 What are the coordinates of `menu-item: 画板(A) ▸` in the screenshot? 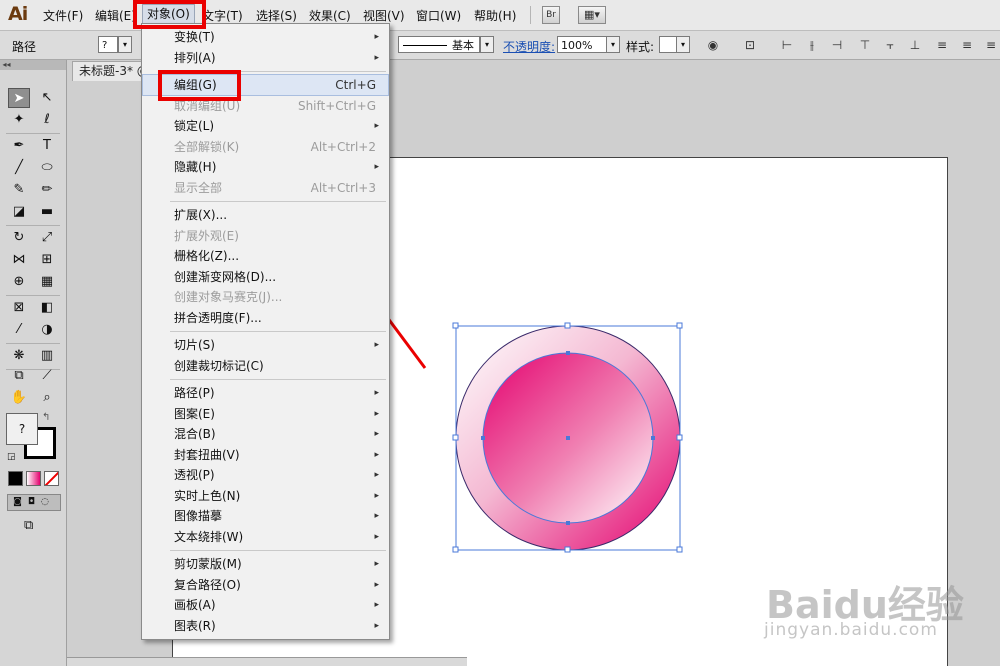 It's located at (265, 605).